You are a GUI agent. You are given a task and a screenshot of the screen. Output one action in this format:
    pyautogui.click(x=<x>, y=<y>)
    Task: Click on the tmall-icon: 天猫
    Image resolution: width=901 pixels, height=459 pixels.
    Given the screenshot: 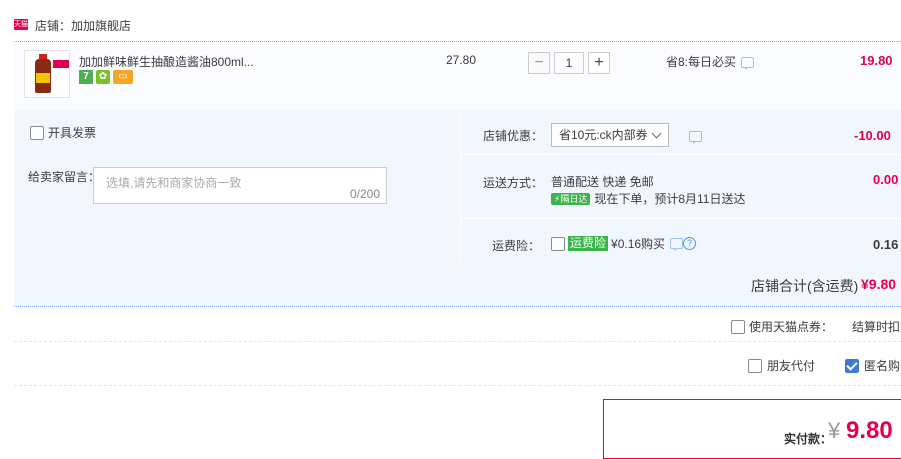 What is the action you would take?
    pyautogui.click(x=21, y=24)
    